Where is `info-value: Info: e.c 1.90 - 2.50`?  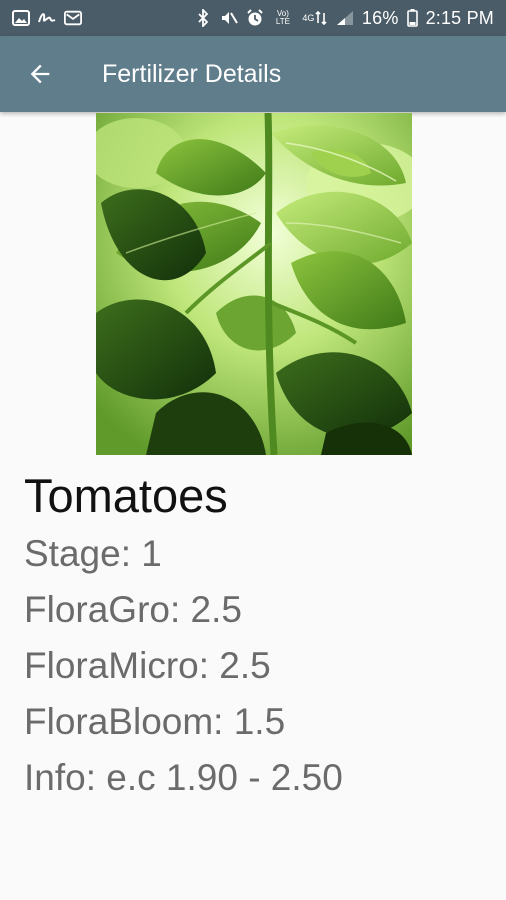
info-value: Info: e.c 1.90 - 2.50 is located at coordinates (183, 777).